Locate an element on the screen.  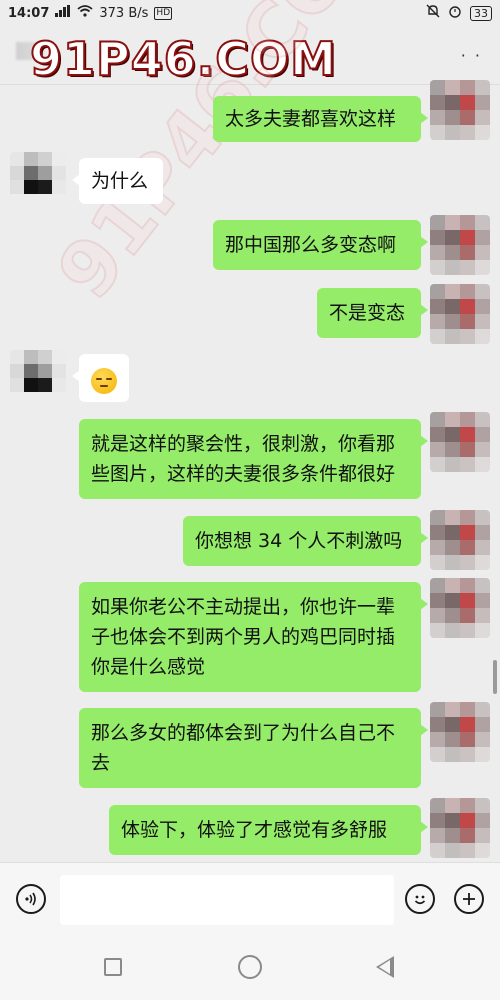
network-speed: 373 B/s is located at coordinates (124, 13).